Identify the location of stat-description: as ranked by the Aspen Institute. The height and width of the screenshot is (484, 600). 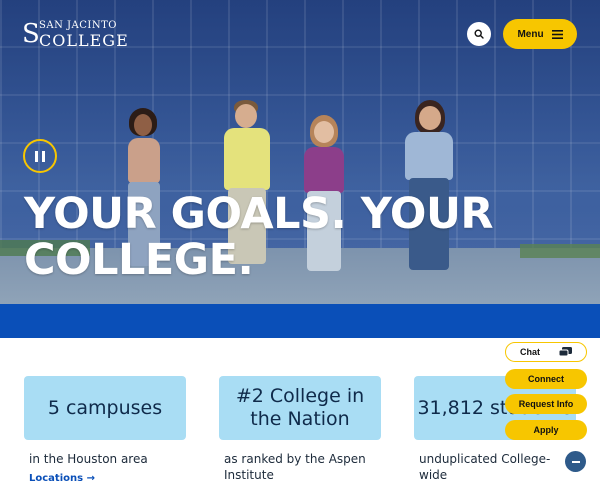
(295, 467).